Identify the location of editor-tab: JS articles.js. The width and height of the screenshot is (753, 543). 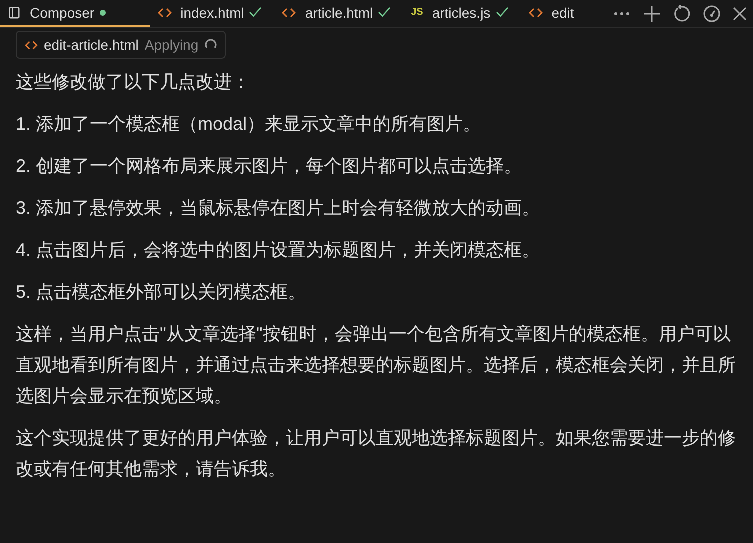
(462, 13).